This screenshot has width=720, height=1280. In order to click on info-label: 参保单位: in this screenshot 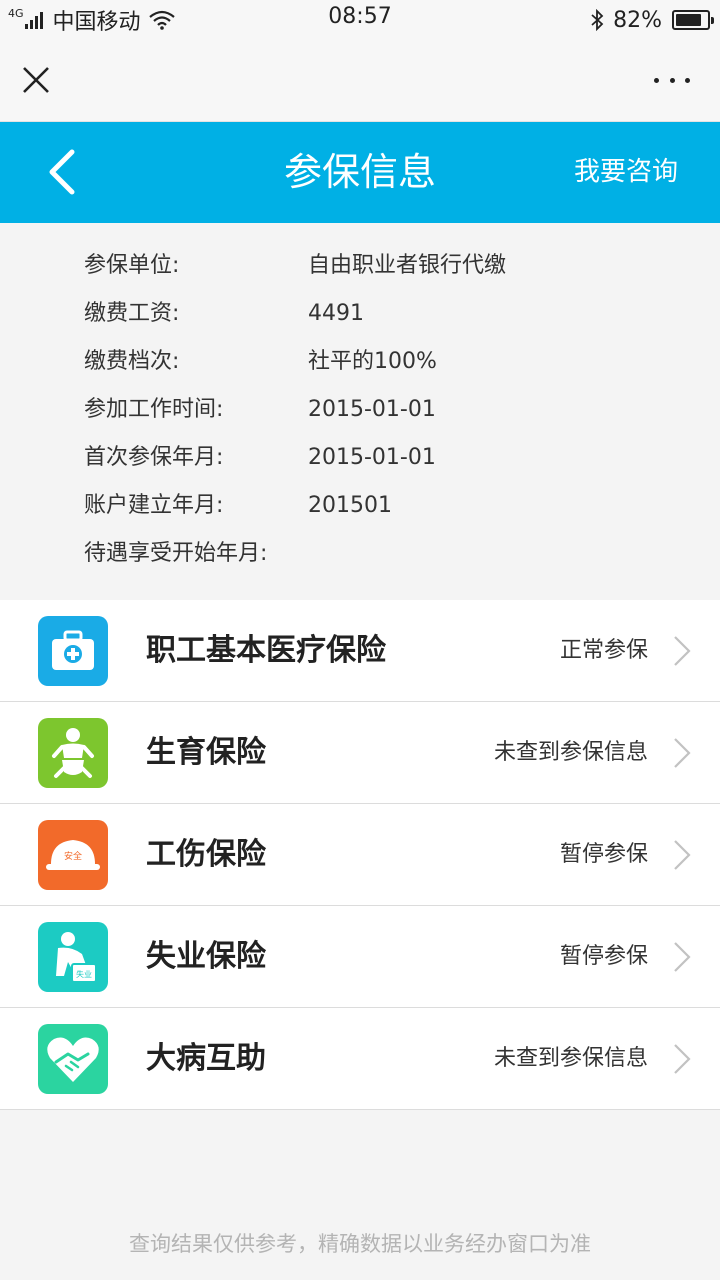, I will do `click(132, 265)`.